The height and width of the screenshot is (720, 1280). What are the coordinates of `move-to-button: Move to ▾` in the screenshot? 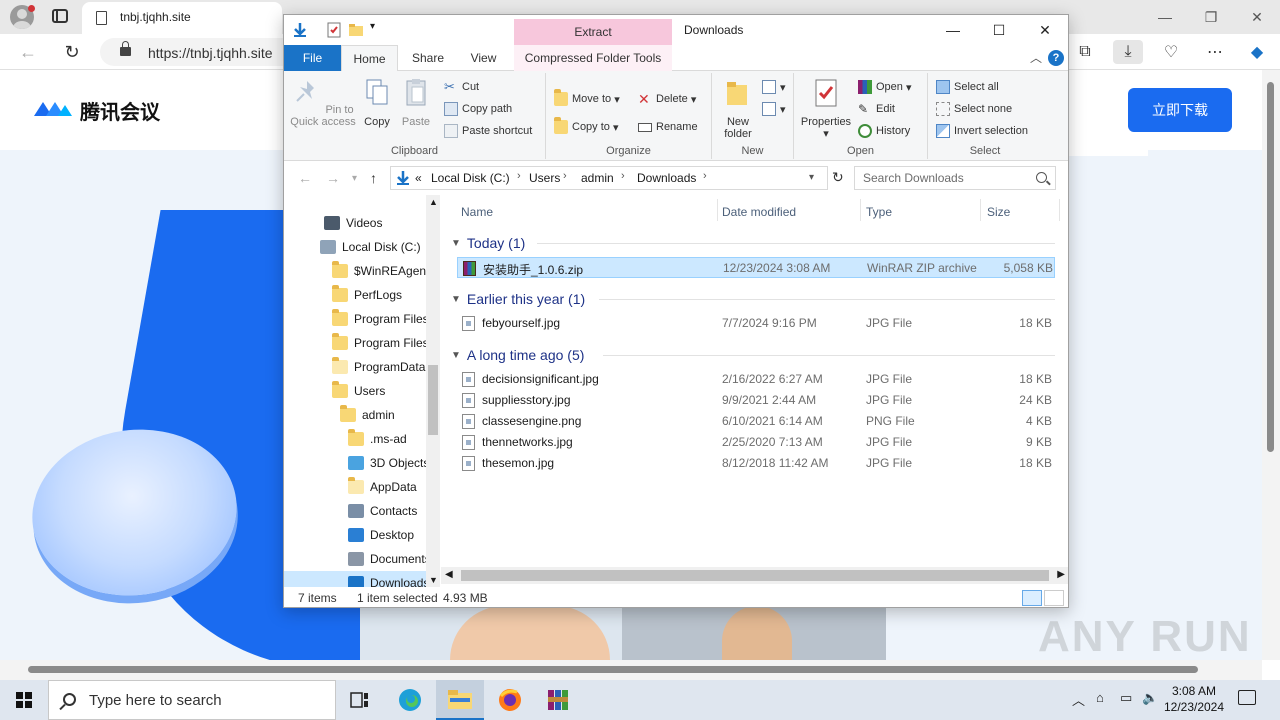 It's located at (587, 99).